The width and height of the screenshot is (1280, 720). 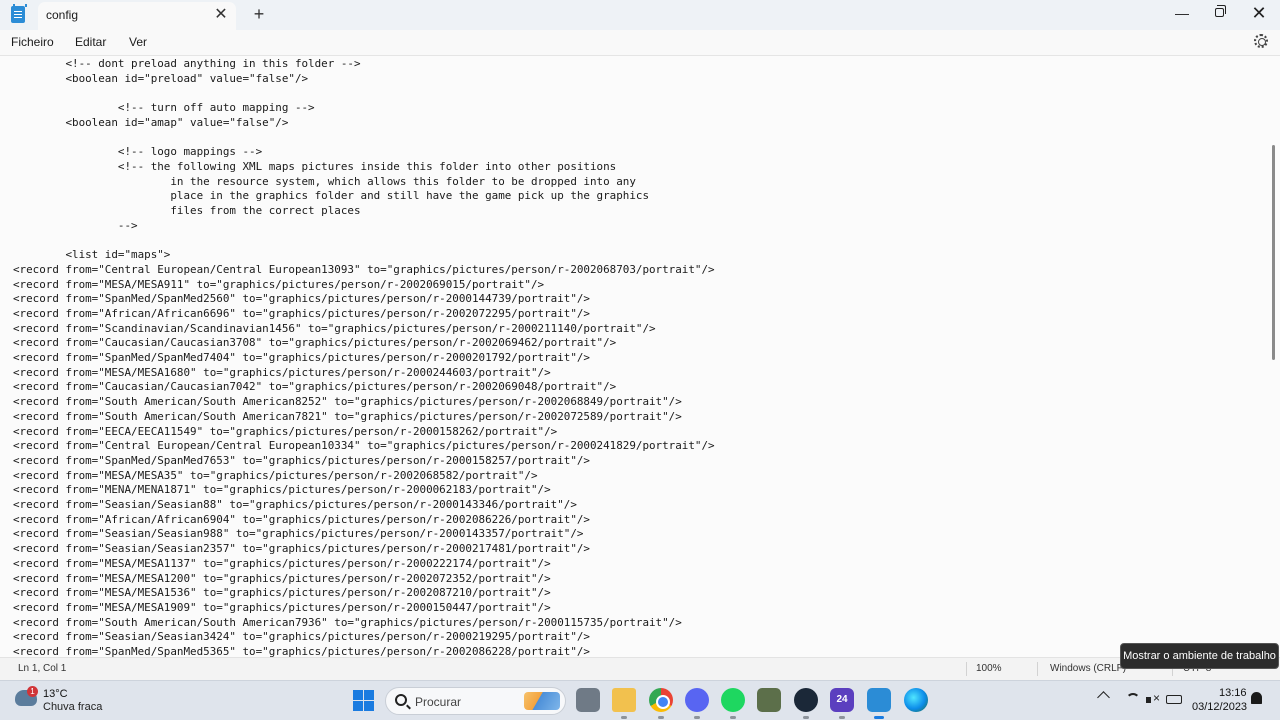 What do you see at coordinates (879, 703) in the screenshot?
I see `notepad-taskbar-icon` at bounding box center [879, 703].